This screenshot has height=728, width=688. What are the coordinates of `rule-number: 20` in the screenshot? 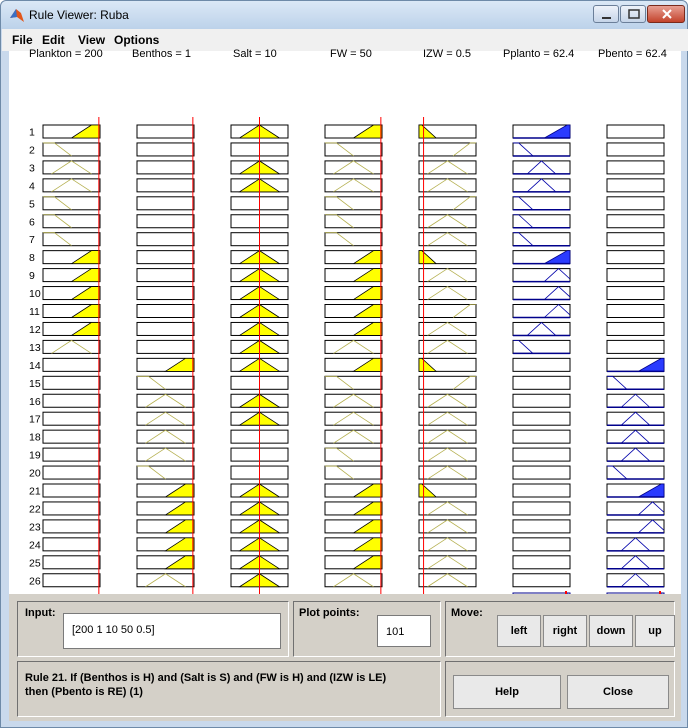 It's located at (35, 474).